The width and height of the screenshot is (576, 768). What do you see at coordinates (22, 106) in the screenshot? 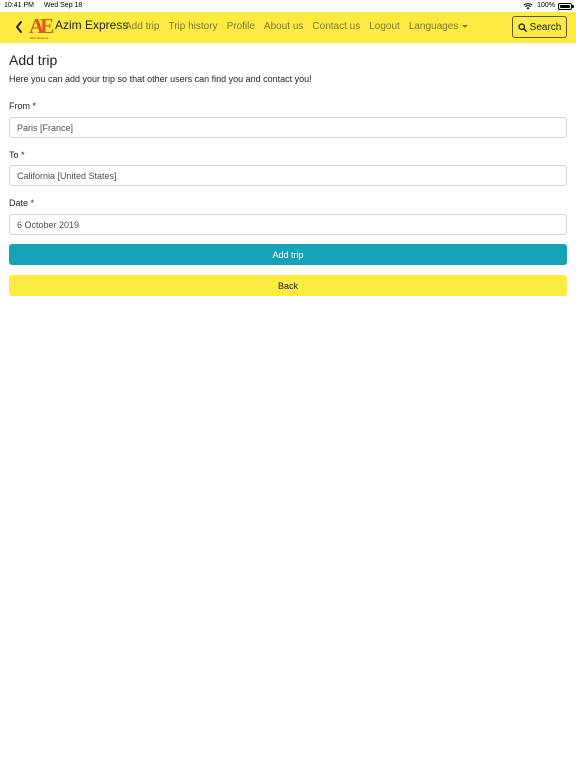
I see `from-label: From *` at bounding box center [22, 106].